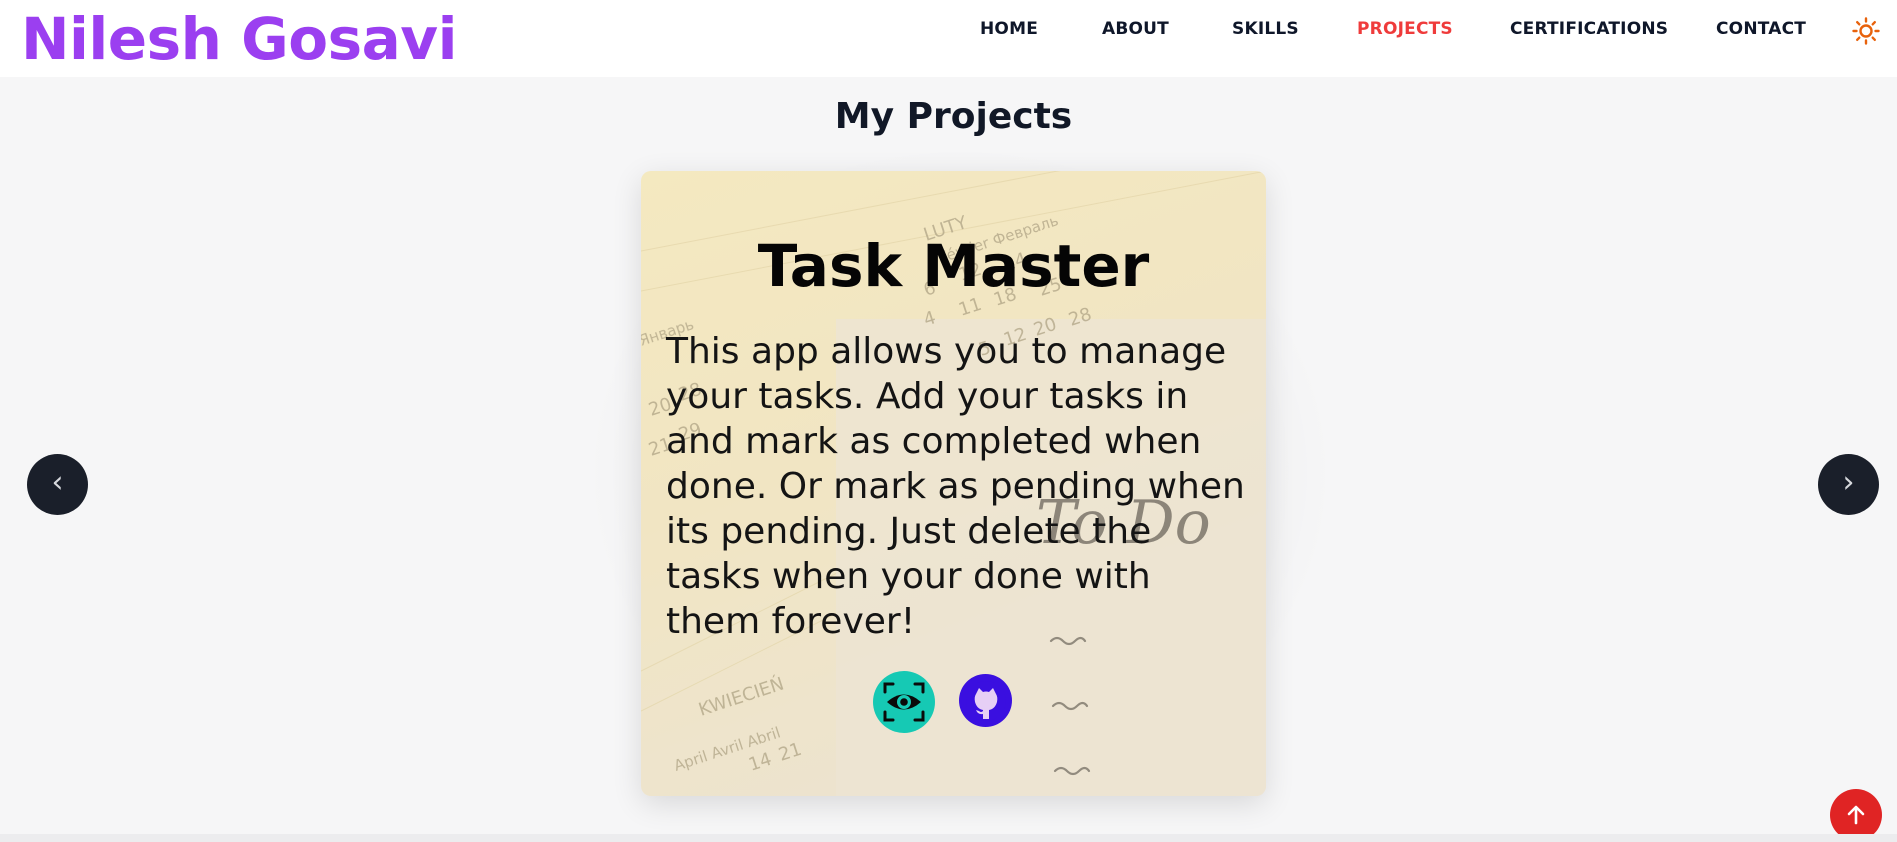 The height and width of the screenshot is (842, 1897). Describe the element at coordinates (953, 116) in the screenshot. I see `section-title: My Projects` at that location.